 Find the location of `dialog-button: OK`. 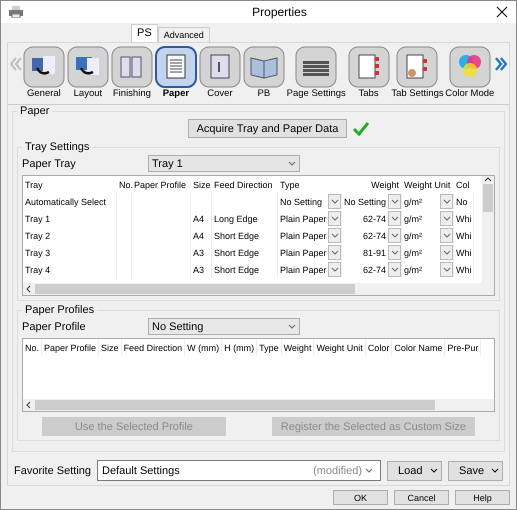

dialog-button: OK is located at coordinates (360, 497).